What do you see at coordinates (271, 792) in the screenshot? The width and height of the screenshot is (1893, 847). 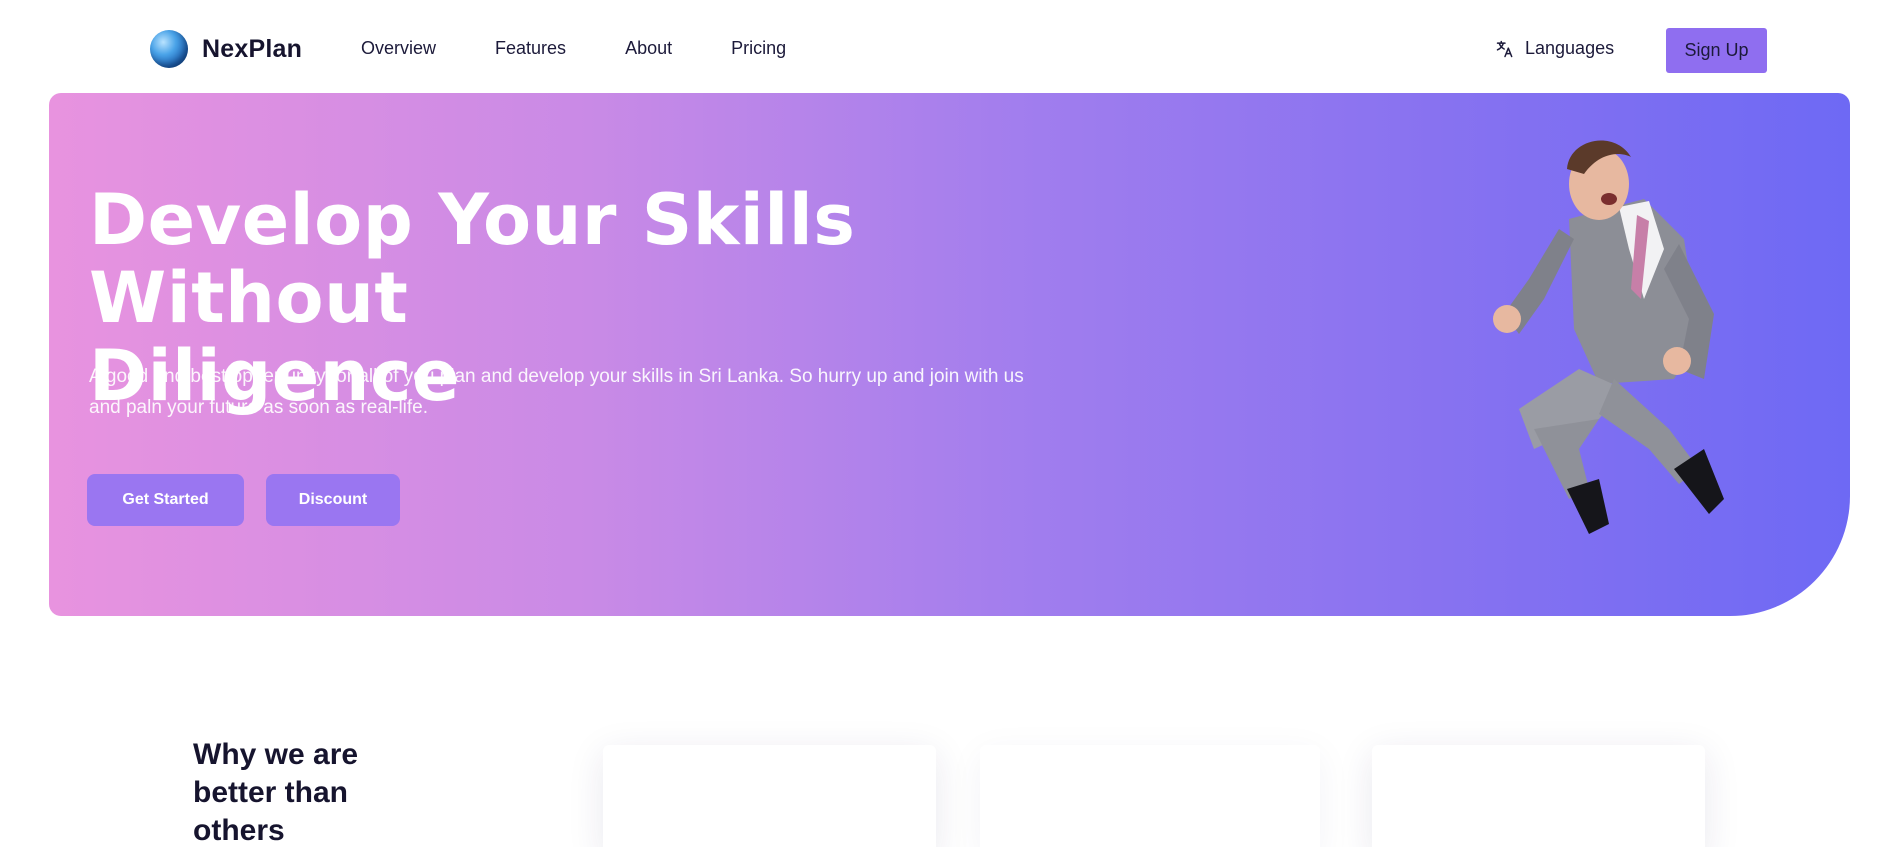 I see `why-heading-line-2: better than` at bounding box center [271, 792].